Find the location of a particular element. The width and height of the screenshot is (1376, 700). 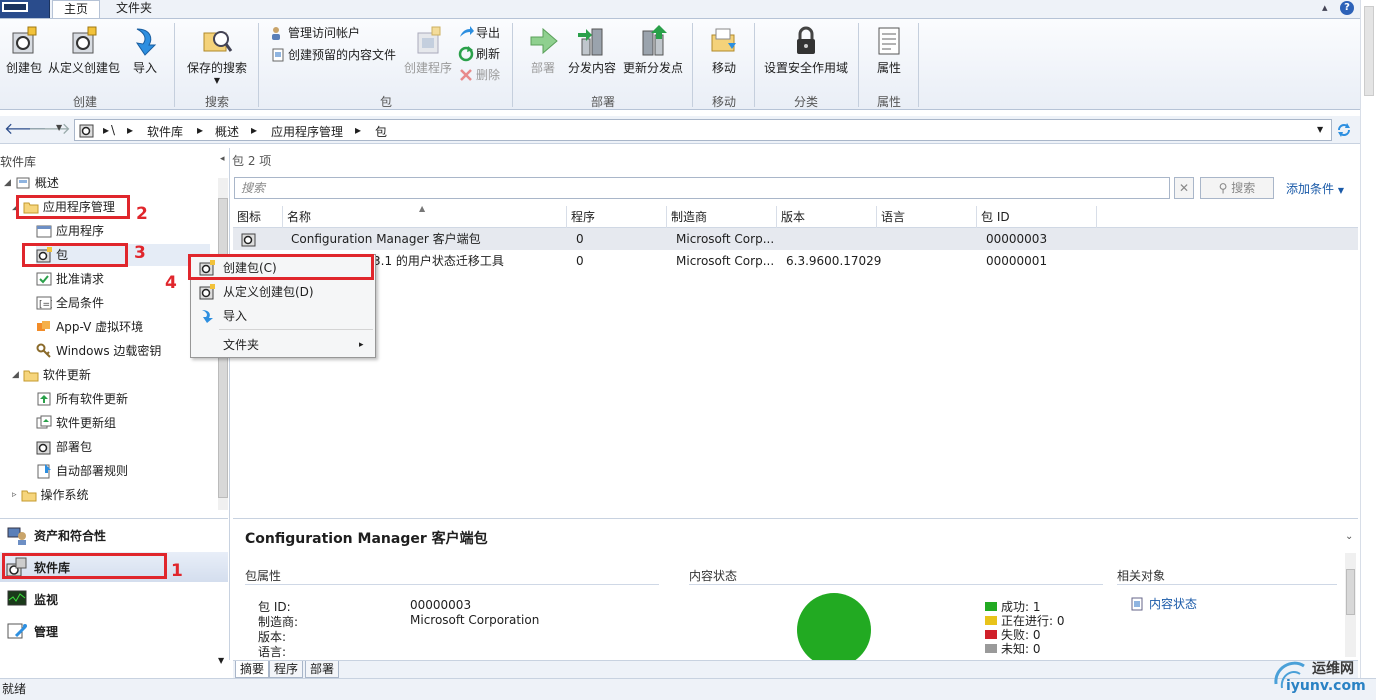

import-button: 导入 is located at coordinates (145, 50).